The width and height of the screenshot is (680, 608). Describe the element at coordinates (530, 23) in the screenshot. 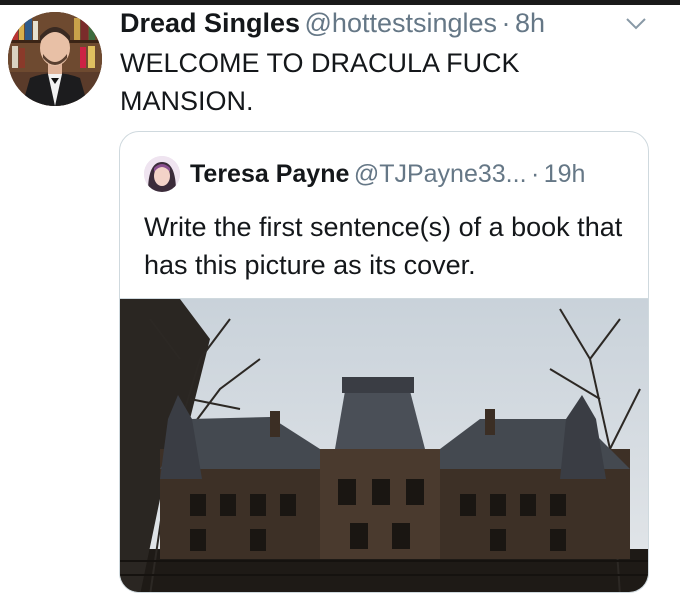

I see `tweet-time: 8h` at that location.